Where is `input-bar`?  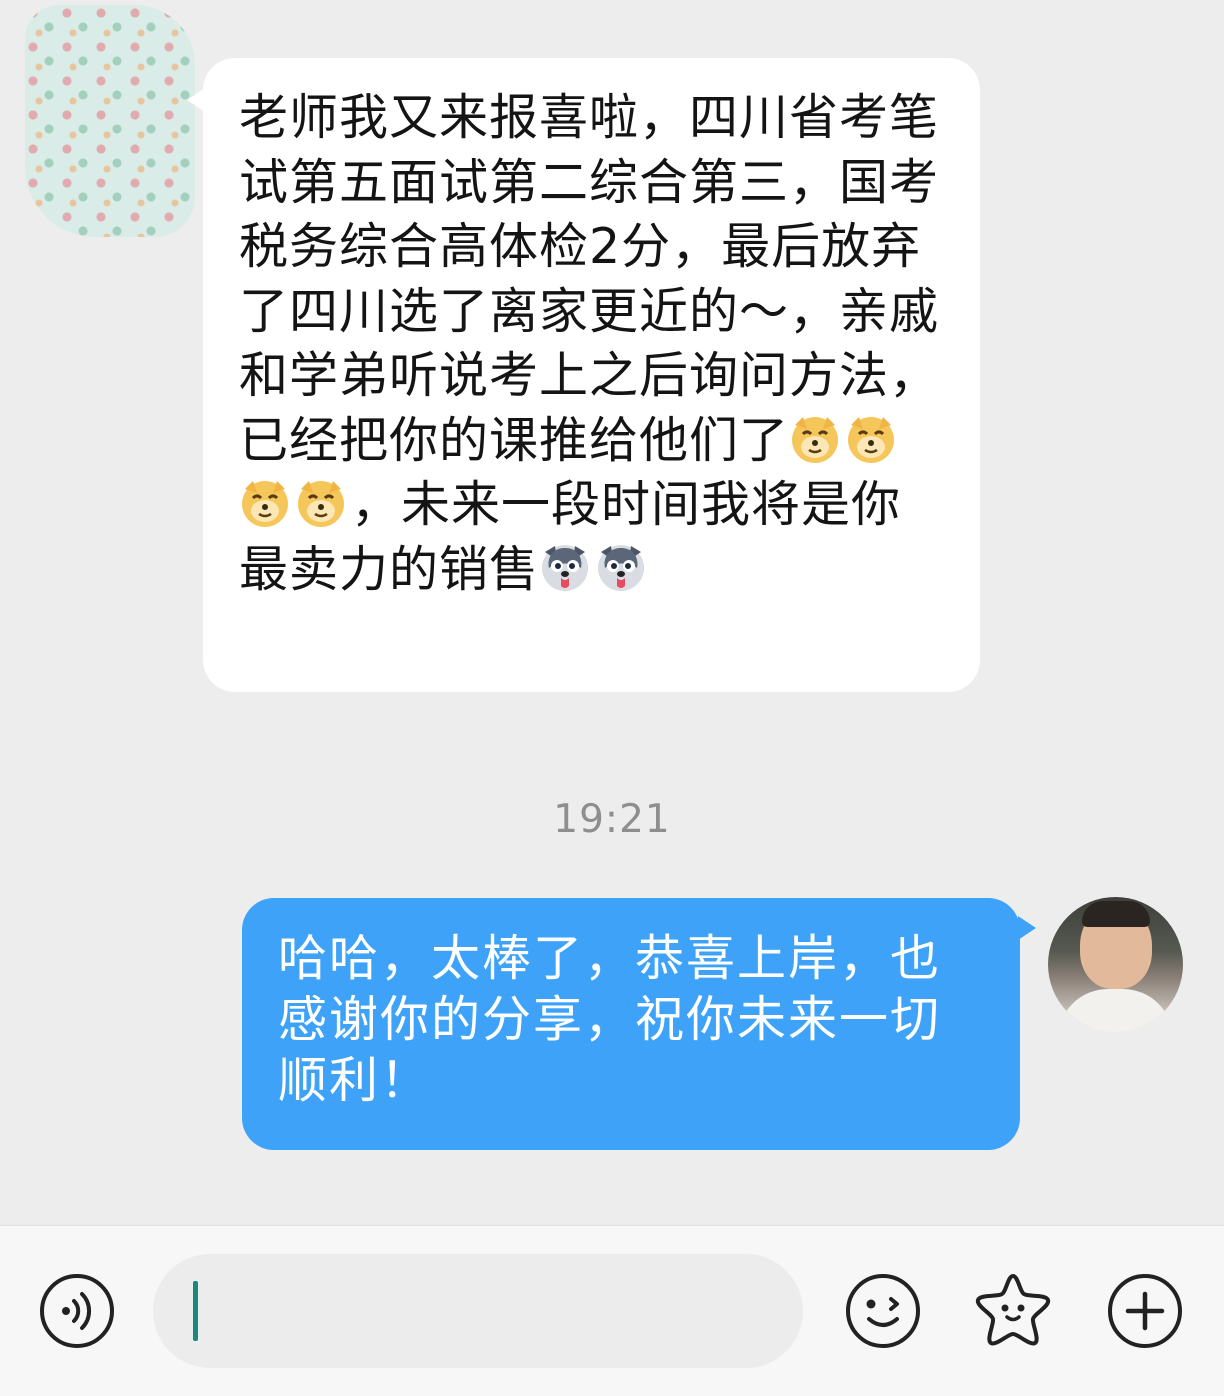
input-bar is located at coordinates (612, 1310).